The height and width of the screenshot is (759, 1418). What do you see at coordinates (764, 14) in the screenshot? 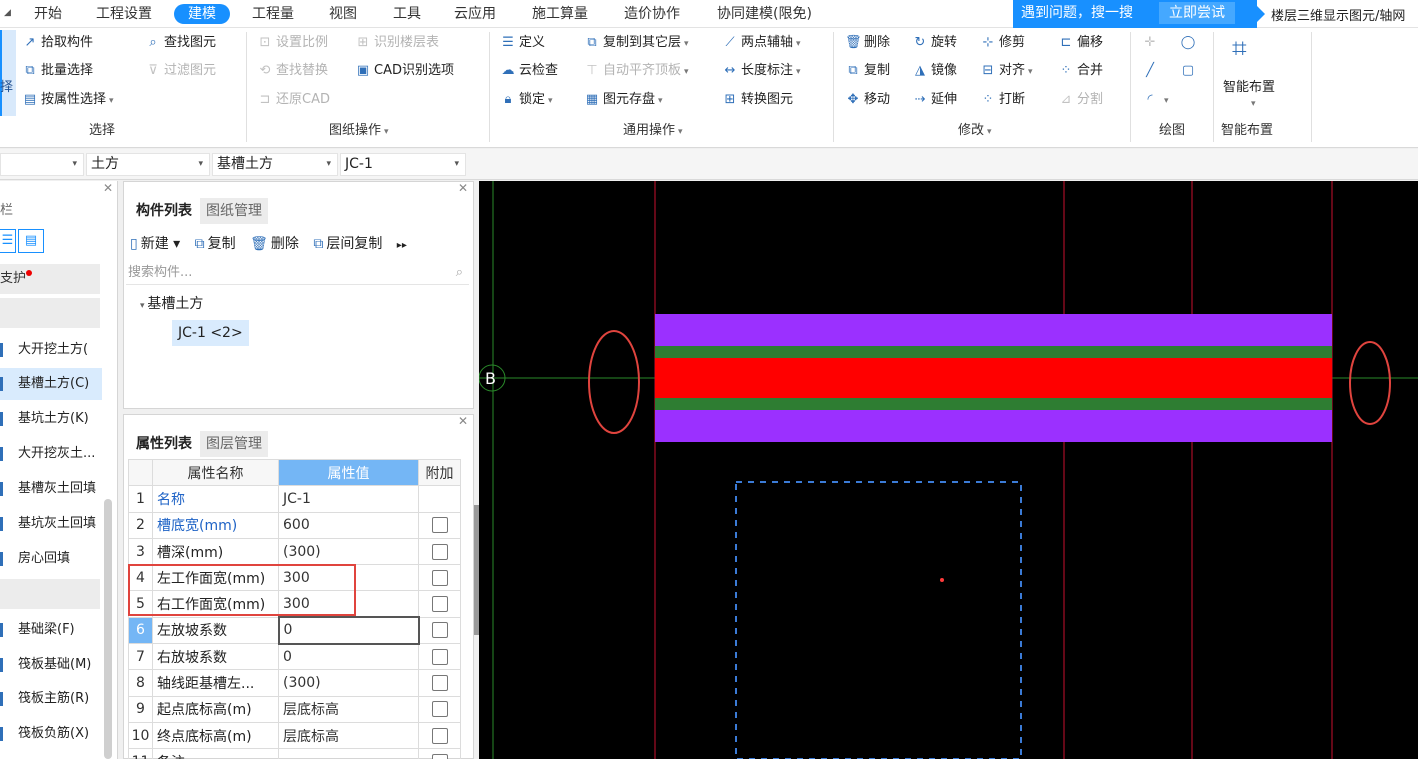
I see `menu-collab-model: 协同建模(限免)` at bounding box center [764, 14].